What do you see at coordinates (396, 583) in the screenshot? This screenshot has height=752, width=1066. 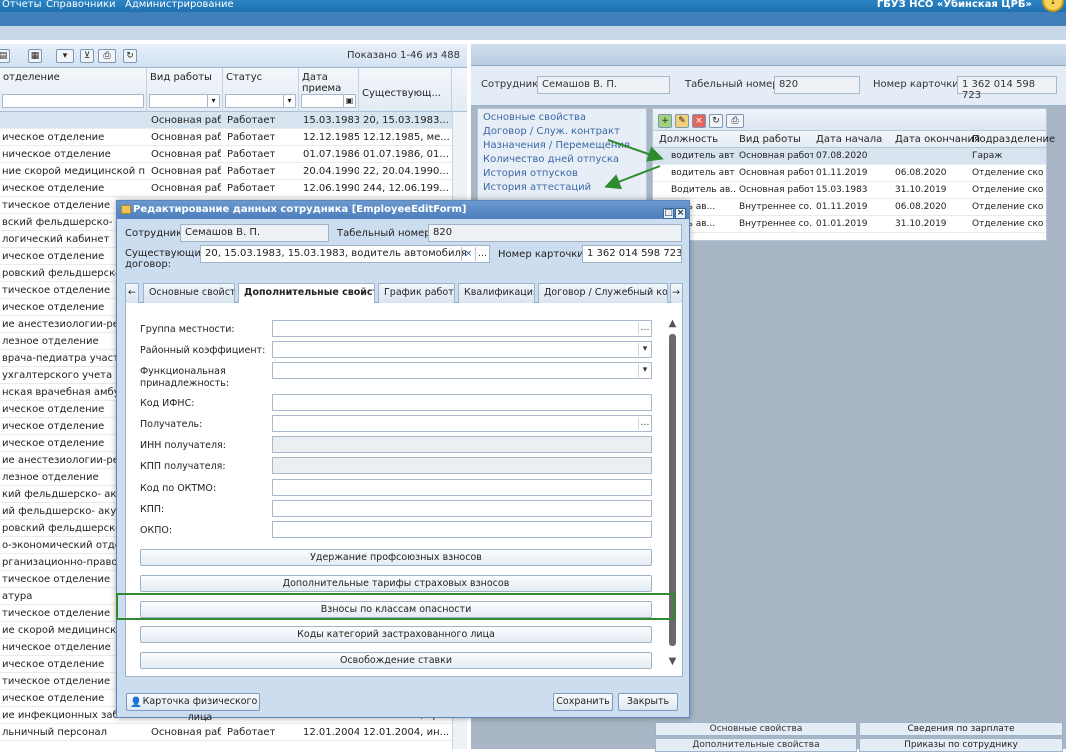 I see `additional-insurance-rates-button: Дополнительные тарифы страховых взносов` at bounding box center [396, 583].